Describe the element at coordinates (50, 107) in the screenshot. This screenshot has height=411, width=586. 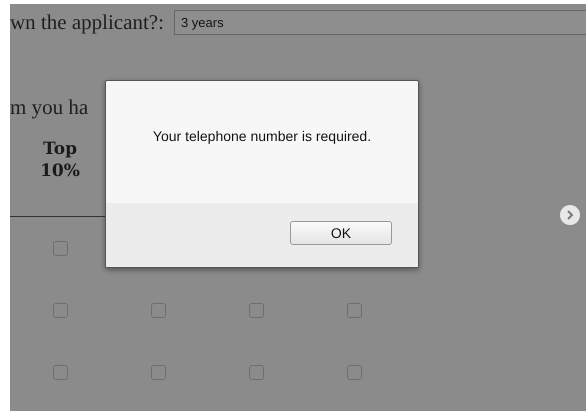
I see `instruction-text: m you ha` at that location.